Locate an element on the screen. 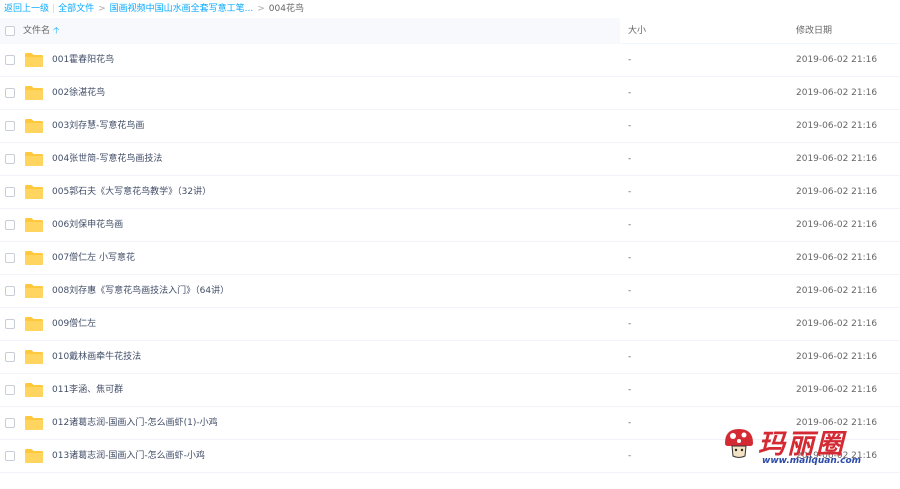 The image size is (900, 489). back-link: 返回上一级 is located at coordinates (26, 9).